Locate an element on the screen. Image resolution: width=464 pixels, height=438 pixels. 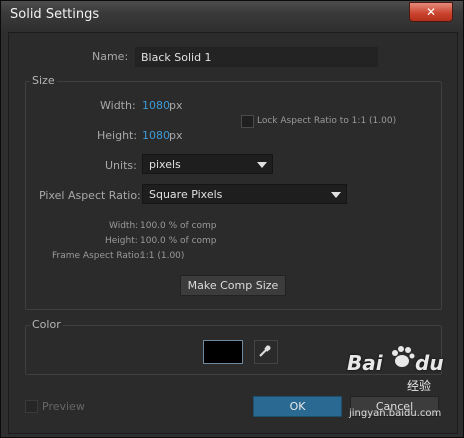
title-bar: Solid Settings ✕ is located at coordinates (232, 16).